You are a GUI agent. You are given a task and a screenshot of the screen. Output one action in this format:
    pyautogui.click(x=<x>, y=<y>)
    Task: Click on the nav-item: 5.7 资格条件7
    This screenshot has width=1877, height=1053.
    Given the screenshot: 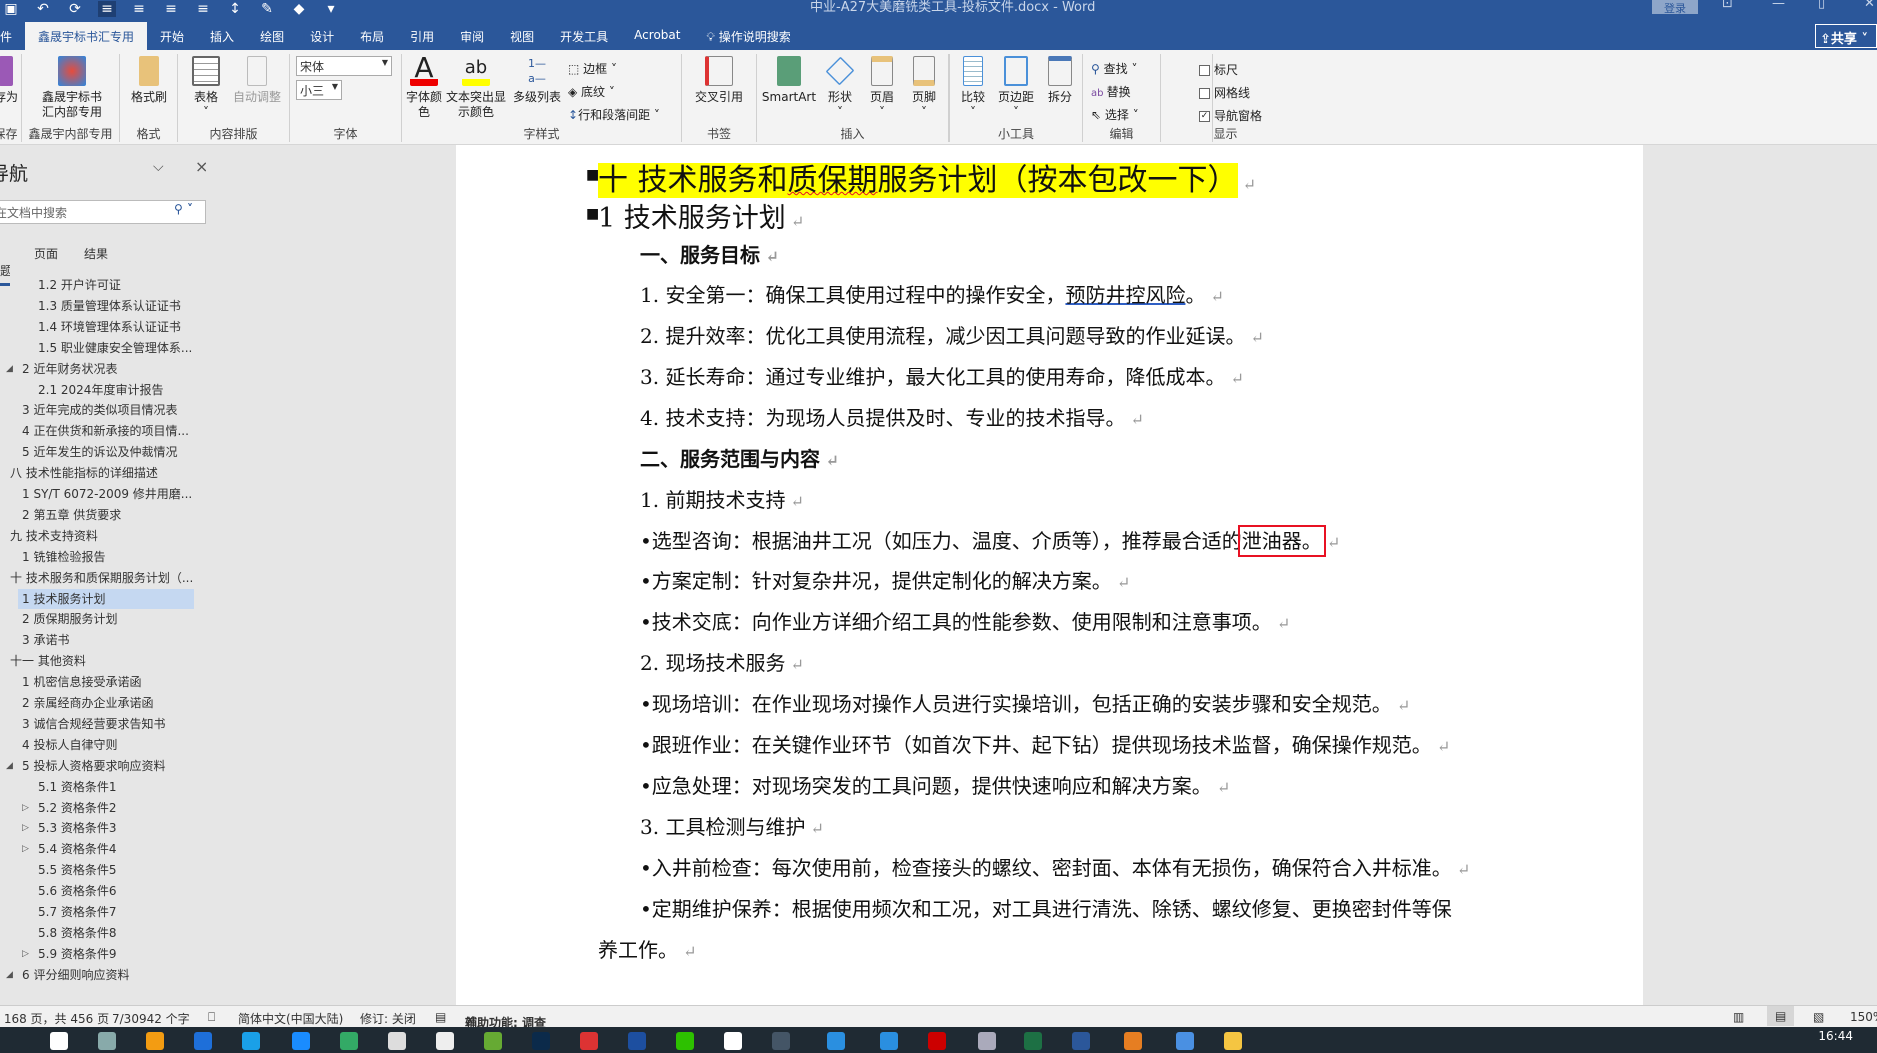 What is the action you would take?
    pyautogui.click(x=97, y=912)
    